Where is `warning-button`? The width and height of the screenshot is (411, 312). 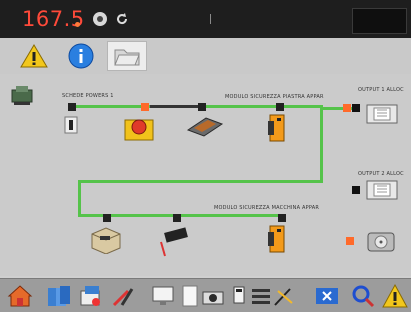
warning-button is located at coordinates (34, 56).